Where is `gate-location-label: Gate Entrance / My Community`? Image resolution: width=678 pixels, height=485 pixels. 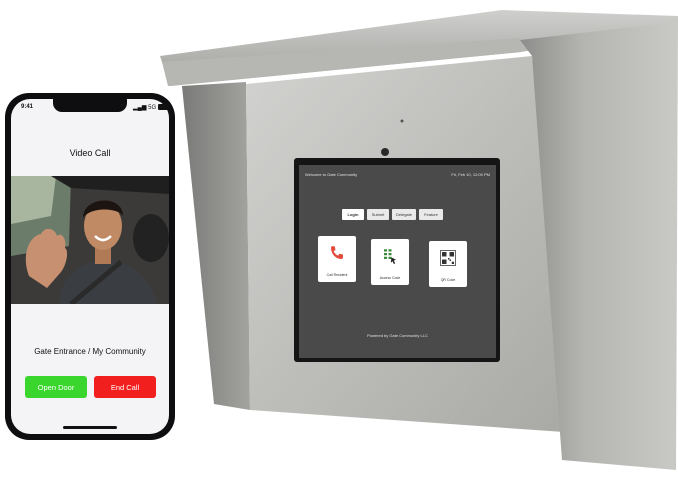 gate-location-label: Gate Entrance / My Community is located at coordinates (90, 351).